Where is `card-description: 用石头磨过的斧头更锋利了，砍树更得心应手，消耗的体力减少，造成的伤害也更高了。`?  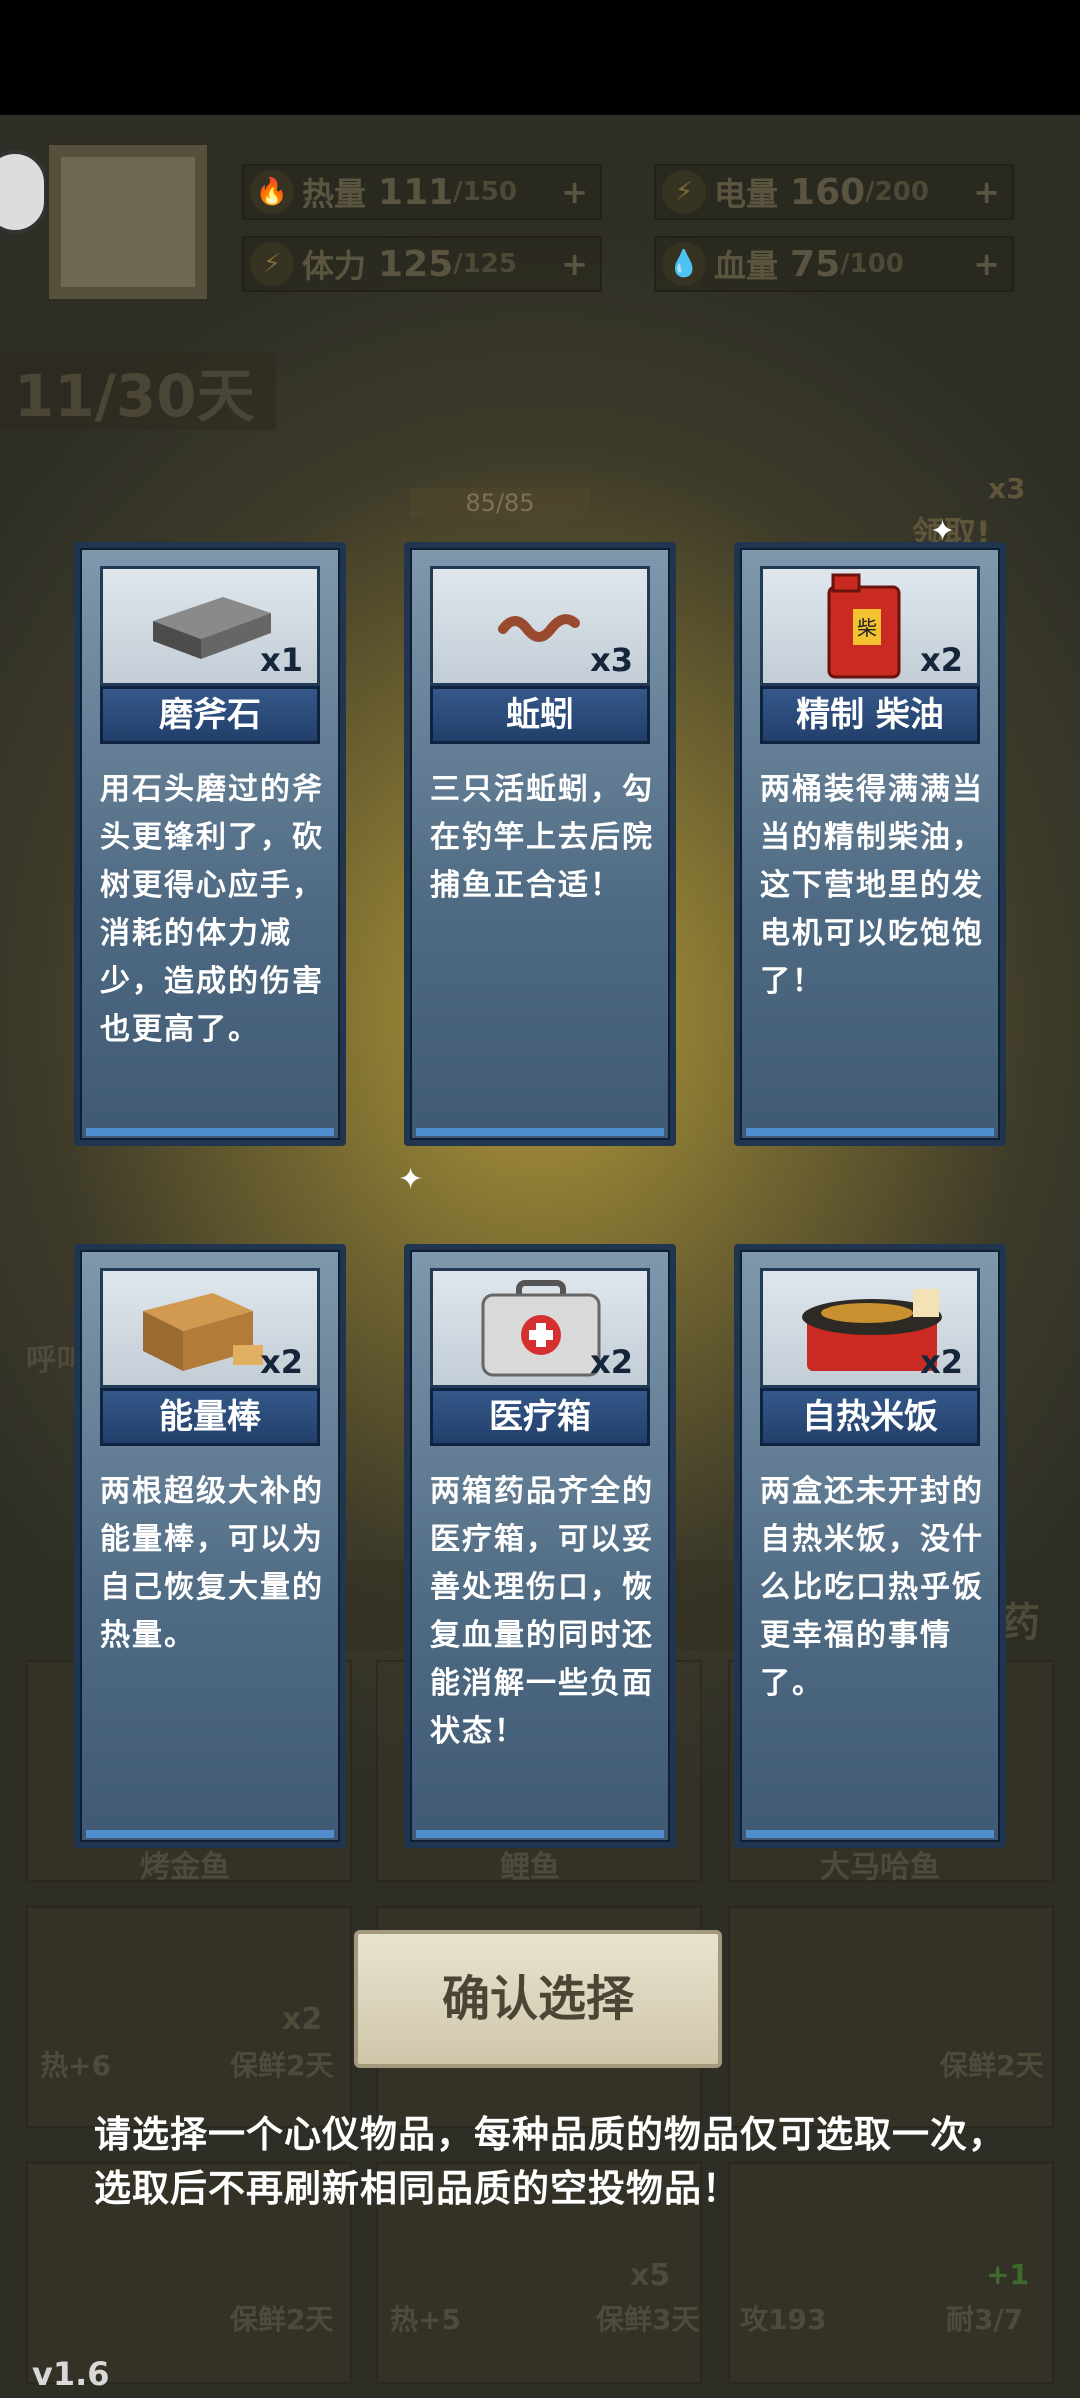 card-description: 用石头磨过的斧头更锋利了，砍树更得心应手，消耗的体力减少，造成的伤害也更高了。 is located at coordinates (212, 909).